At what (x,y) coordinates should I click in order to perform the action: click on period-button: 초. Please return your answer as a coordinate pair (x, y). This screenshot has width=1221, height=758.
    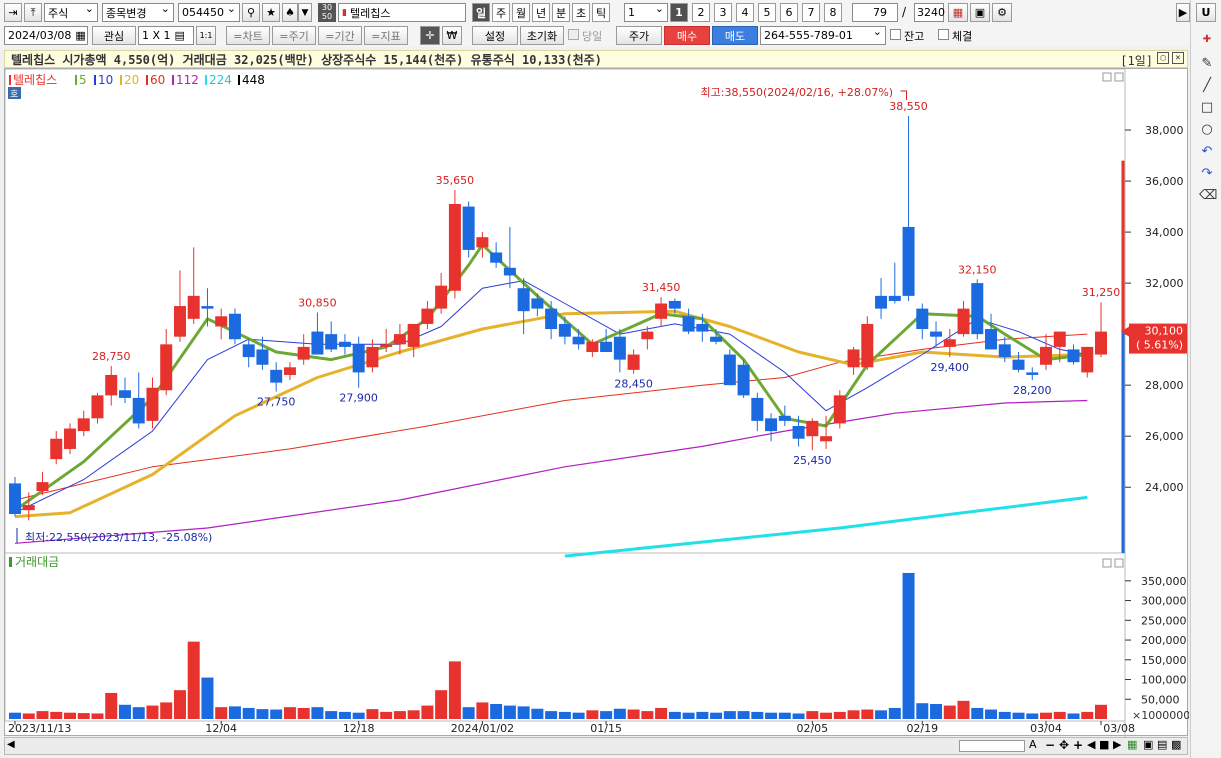
    Looking at the image, I should click on (581, 12).